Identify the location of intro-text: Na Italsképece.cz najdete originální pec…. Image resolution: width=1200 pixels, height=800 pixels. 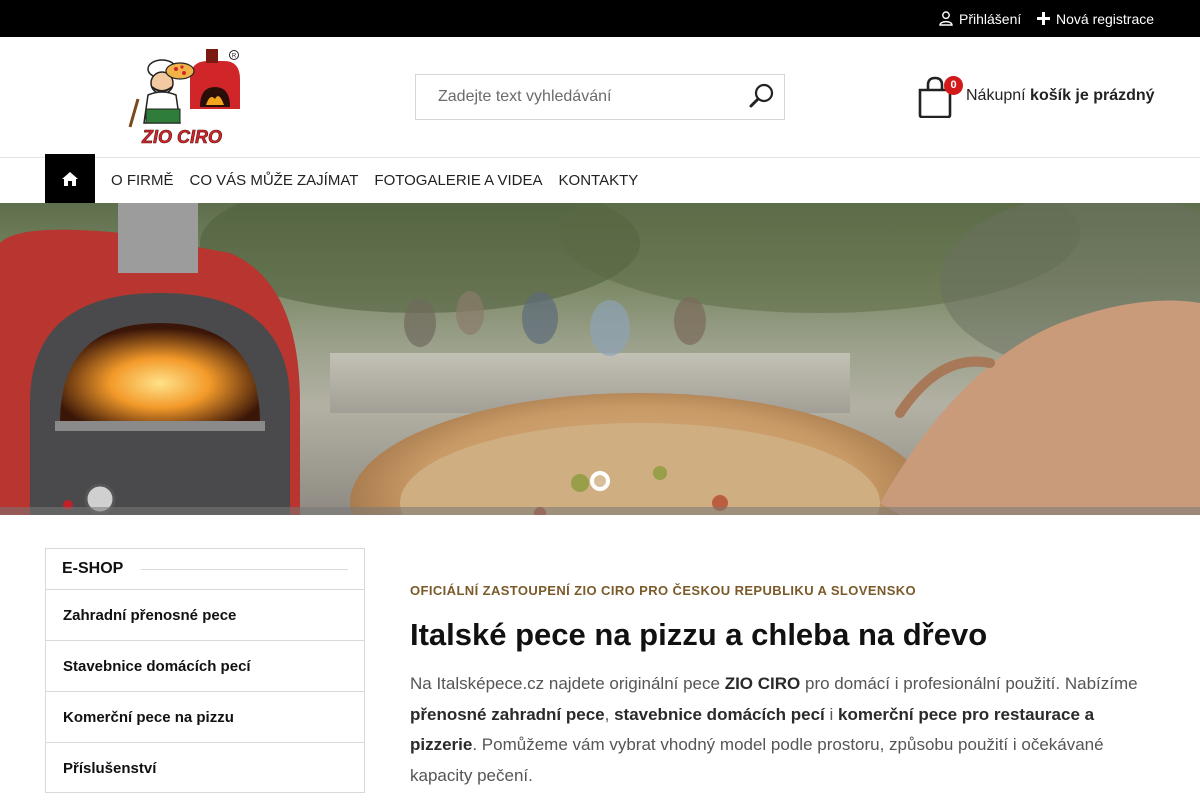
(567, 683).